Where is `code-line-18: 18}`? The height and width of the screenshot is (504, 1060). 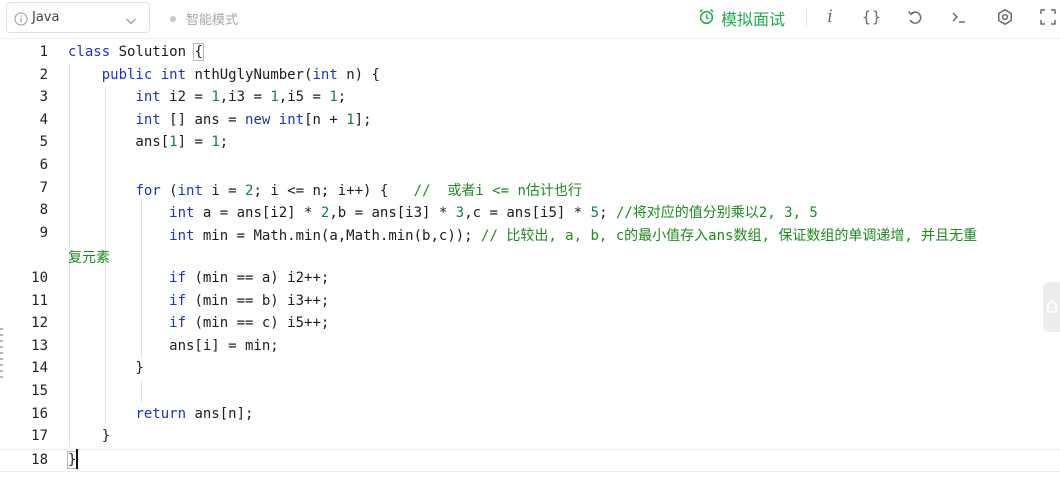
code-line-18: 18} is located at coordinates (530, 460).